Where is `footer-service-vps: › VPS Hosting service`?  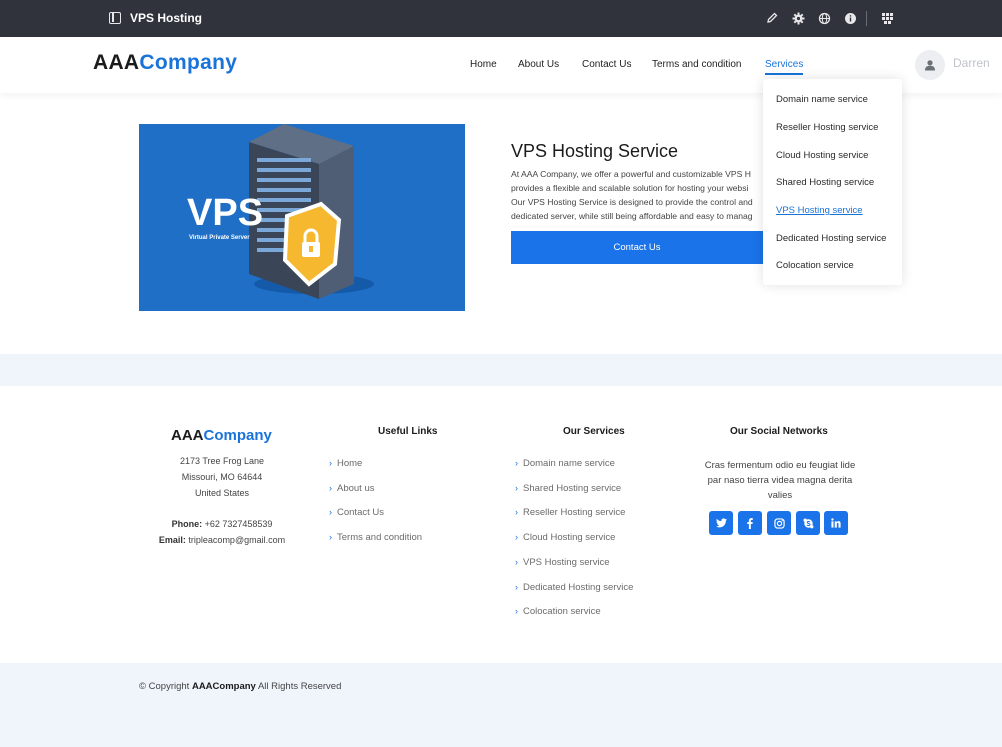
footer-service-vps: › VPS Hosting service is located at coordinates (562, 562).